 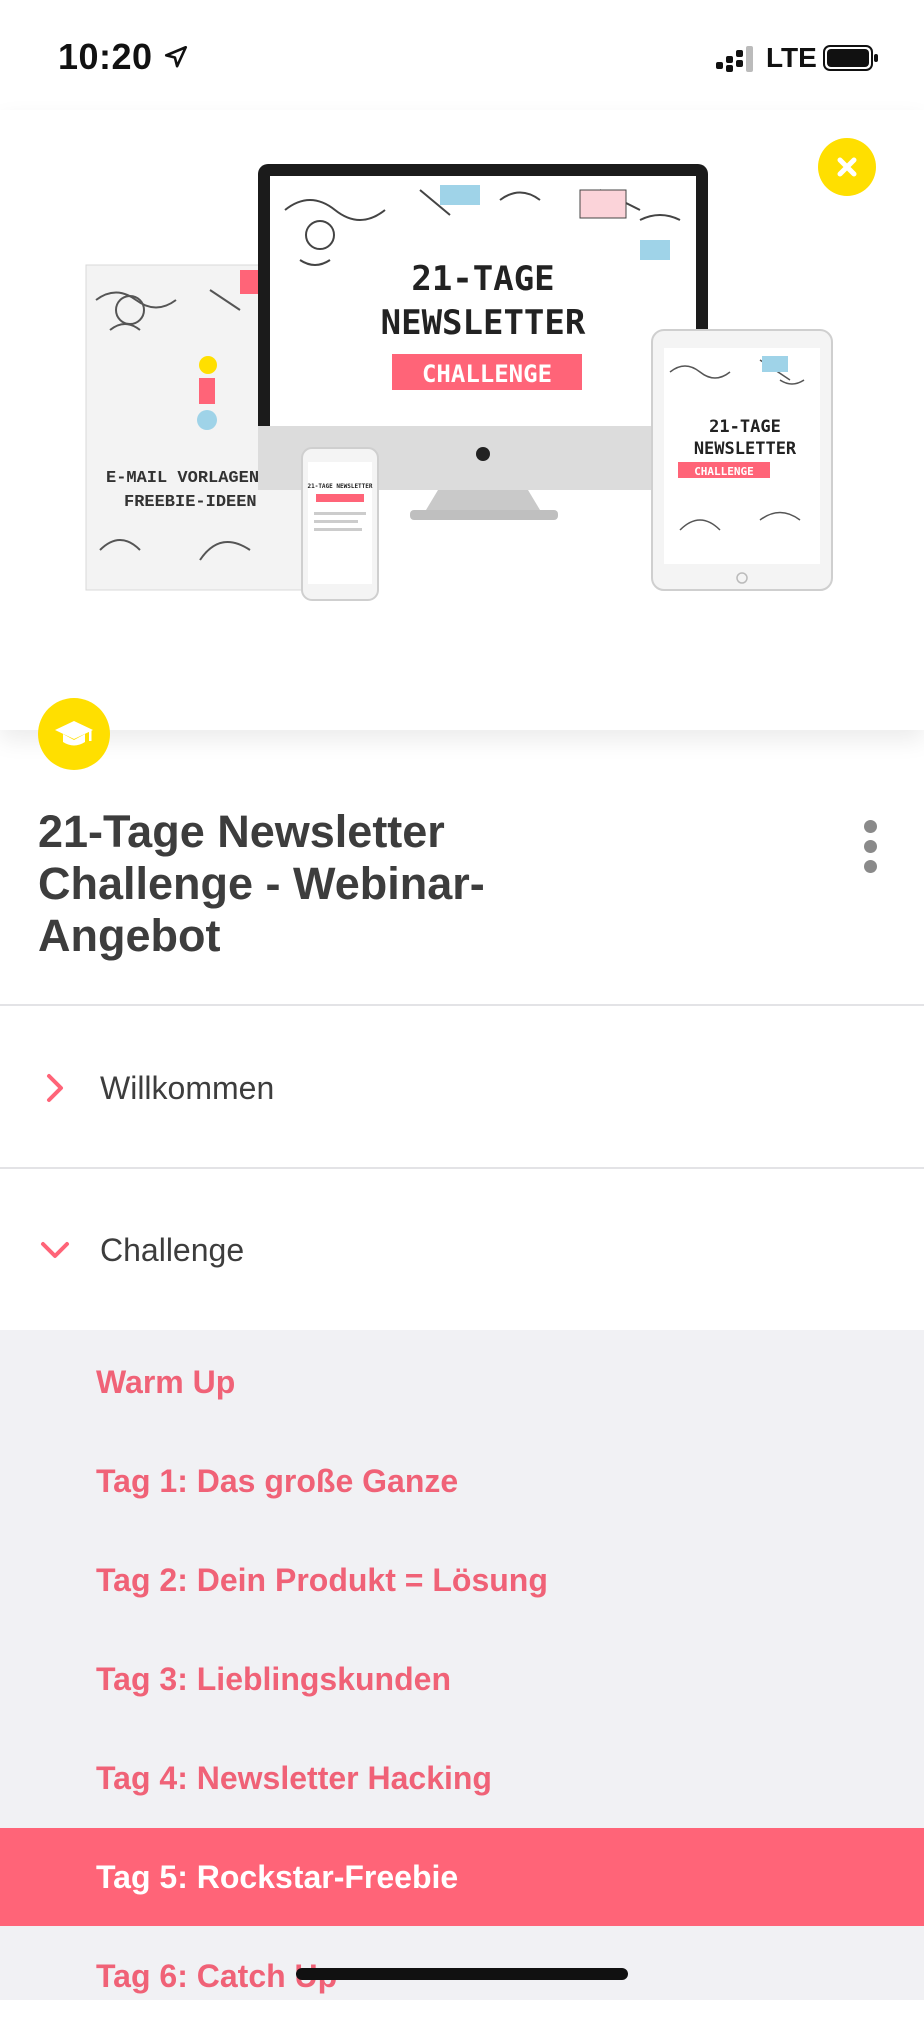 I want to click on status-time: 10:20, so click(x=105, y=56).